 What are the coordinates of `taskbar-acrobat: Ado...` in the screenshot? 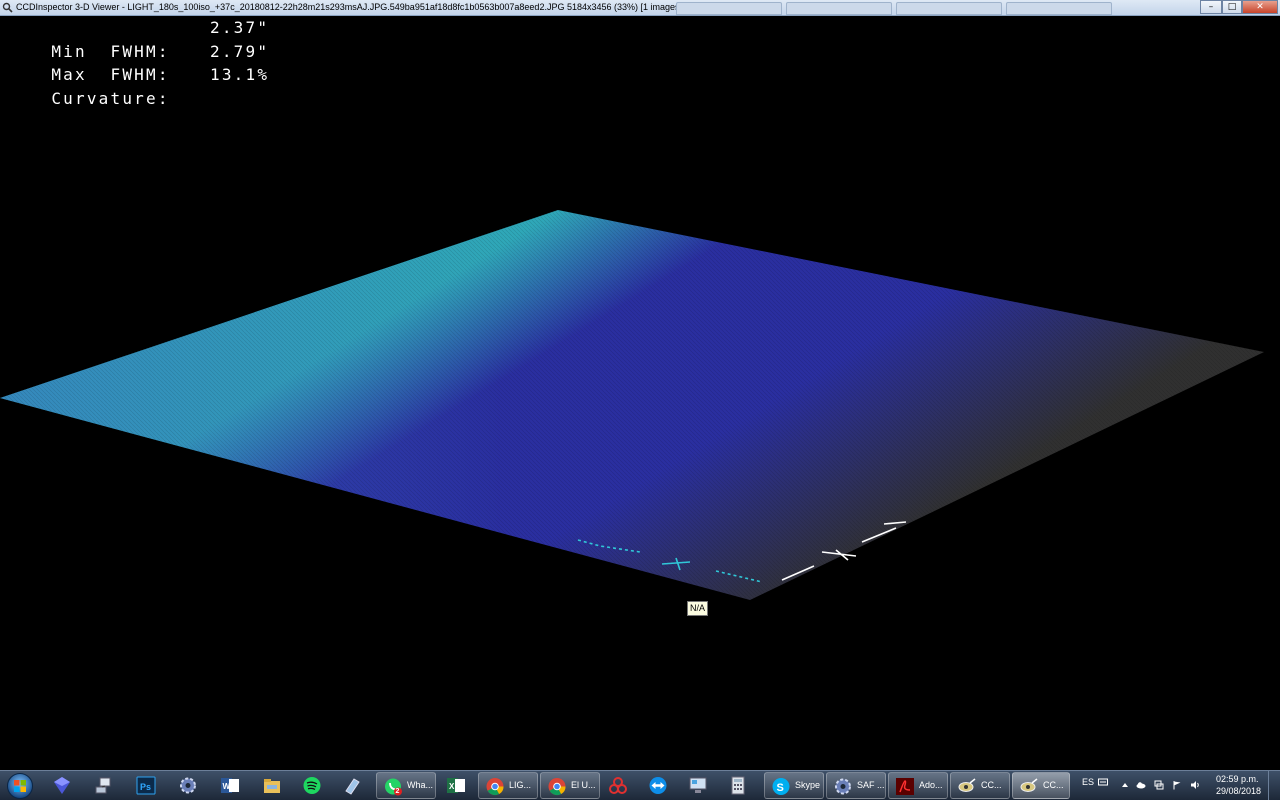 It's located at (918, 785).